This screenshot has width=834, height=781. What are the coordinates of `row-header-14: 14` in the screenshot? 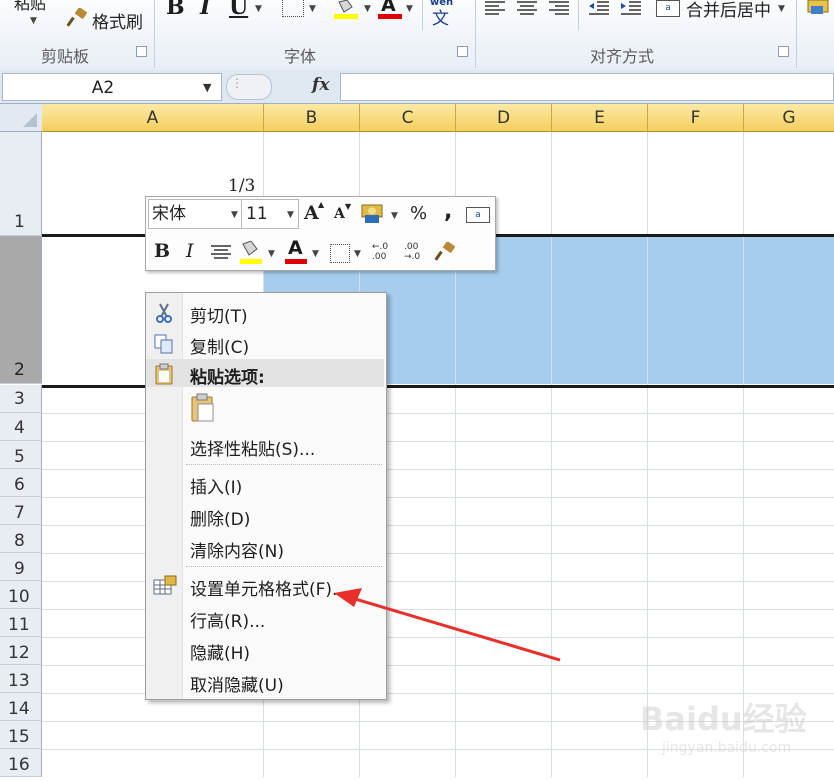 It's located at (21, 707).